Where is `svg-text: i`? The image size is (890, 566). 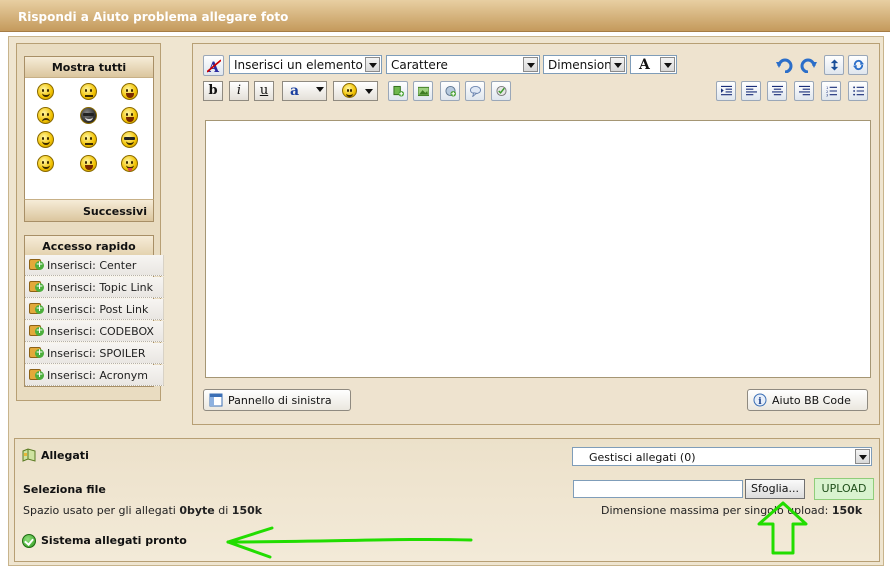
svg-text: i is located at coordinates (760, 402).